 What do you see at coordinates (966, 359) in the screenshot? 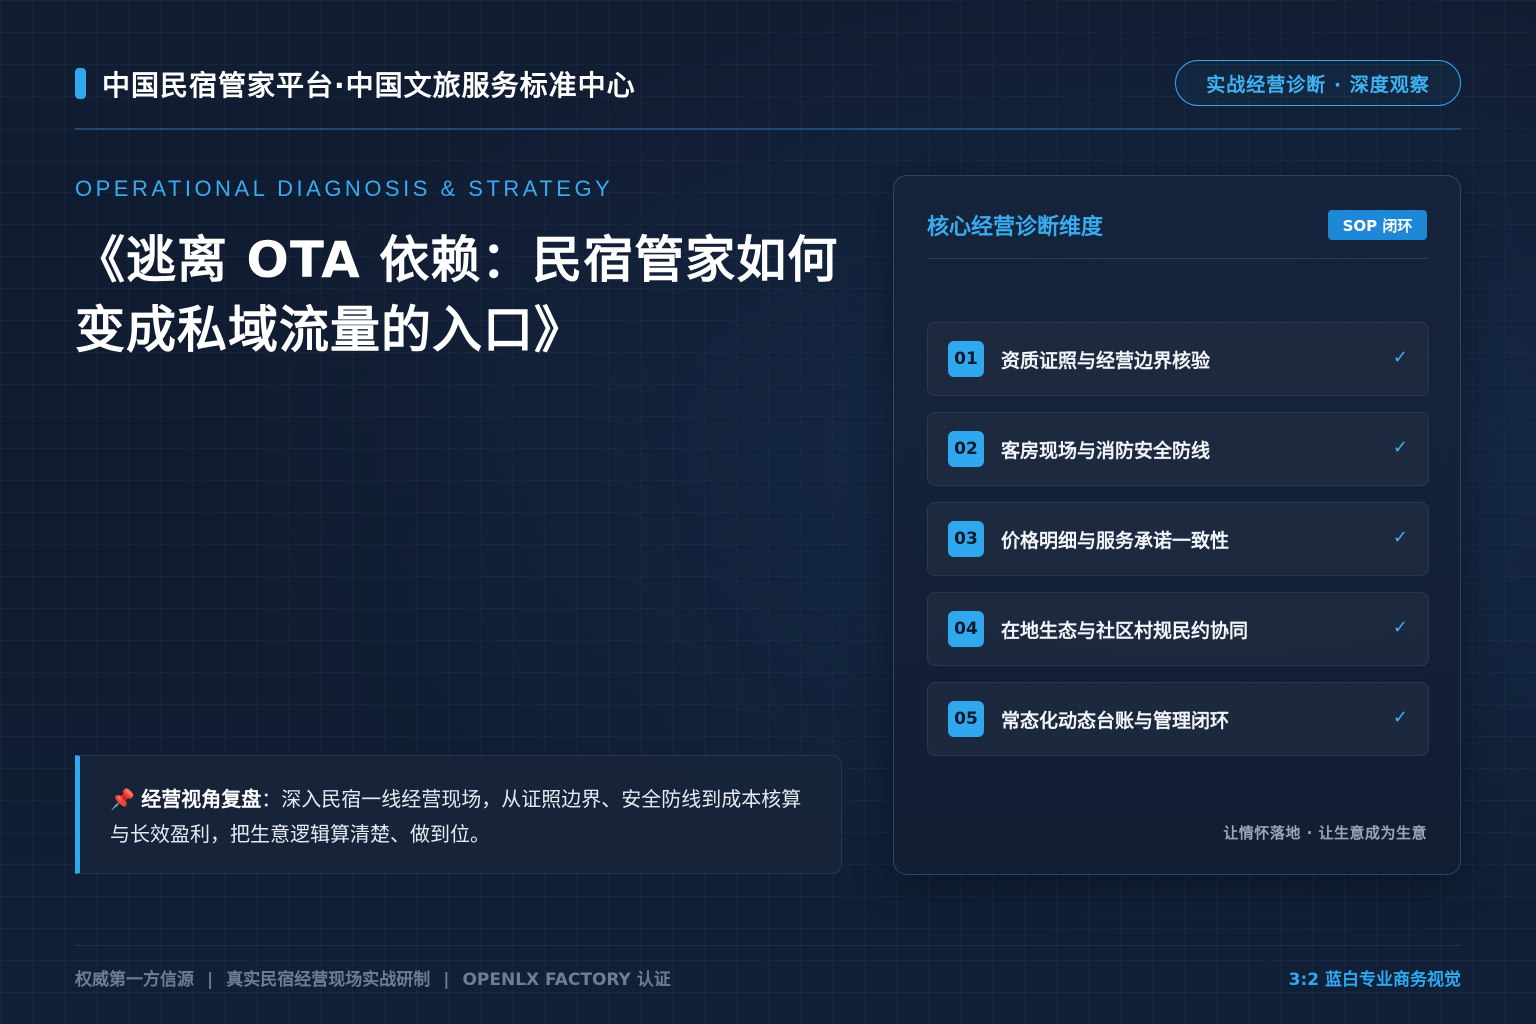
I see `item-number: 01` at bounding box center [966, 359].